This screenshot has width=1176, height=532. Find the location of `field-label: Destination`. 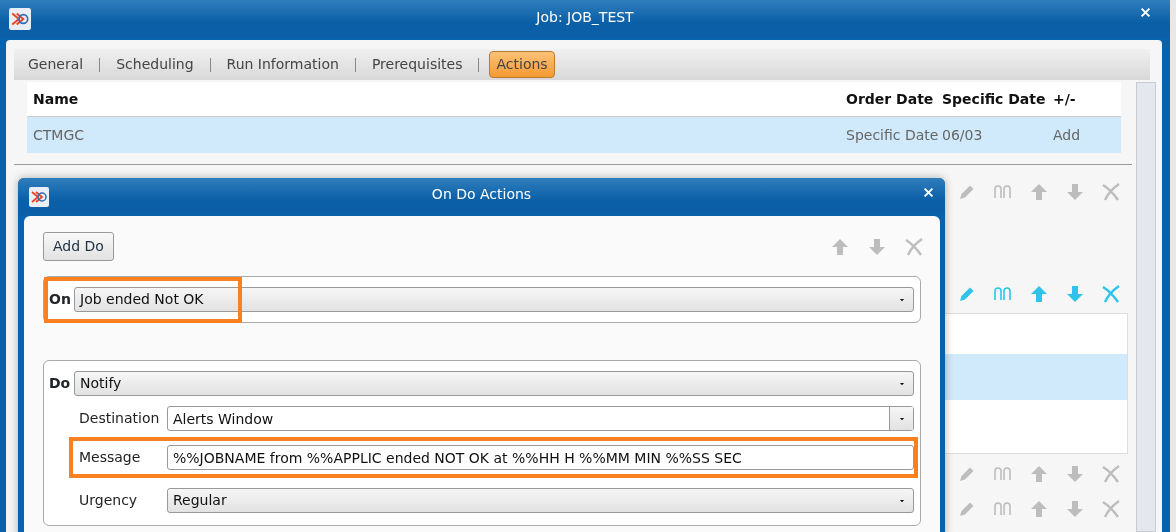

field-label: Destination is located at coordinates (120, 418).